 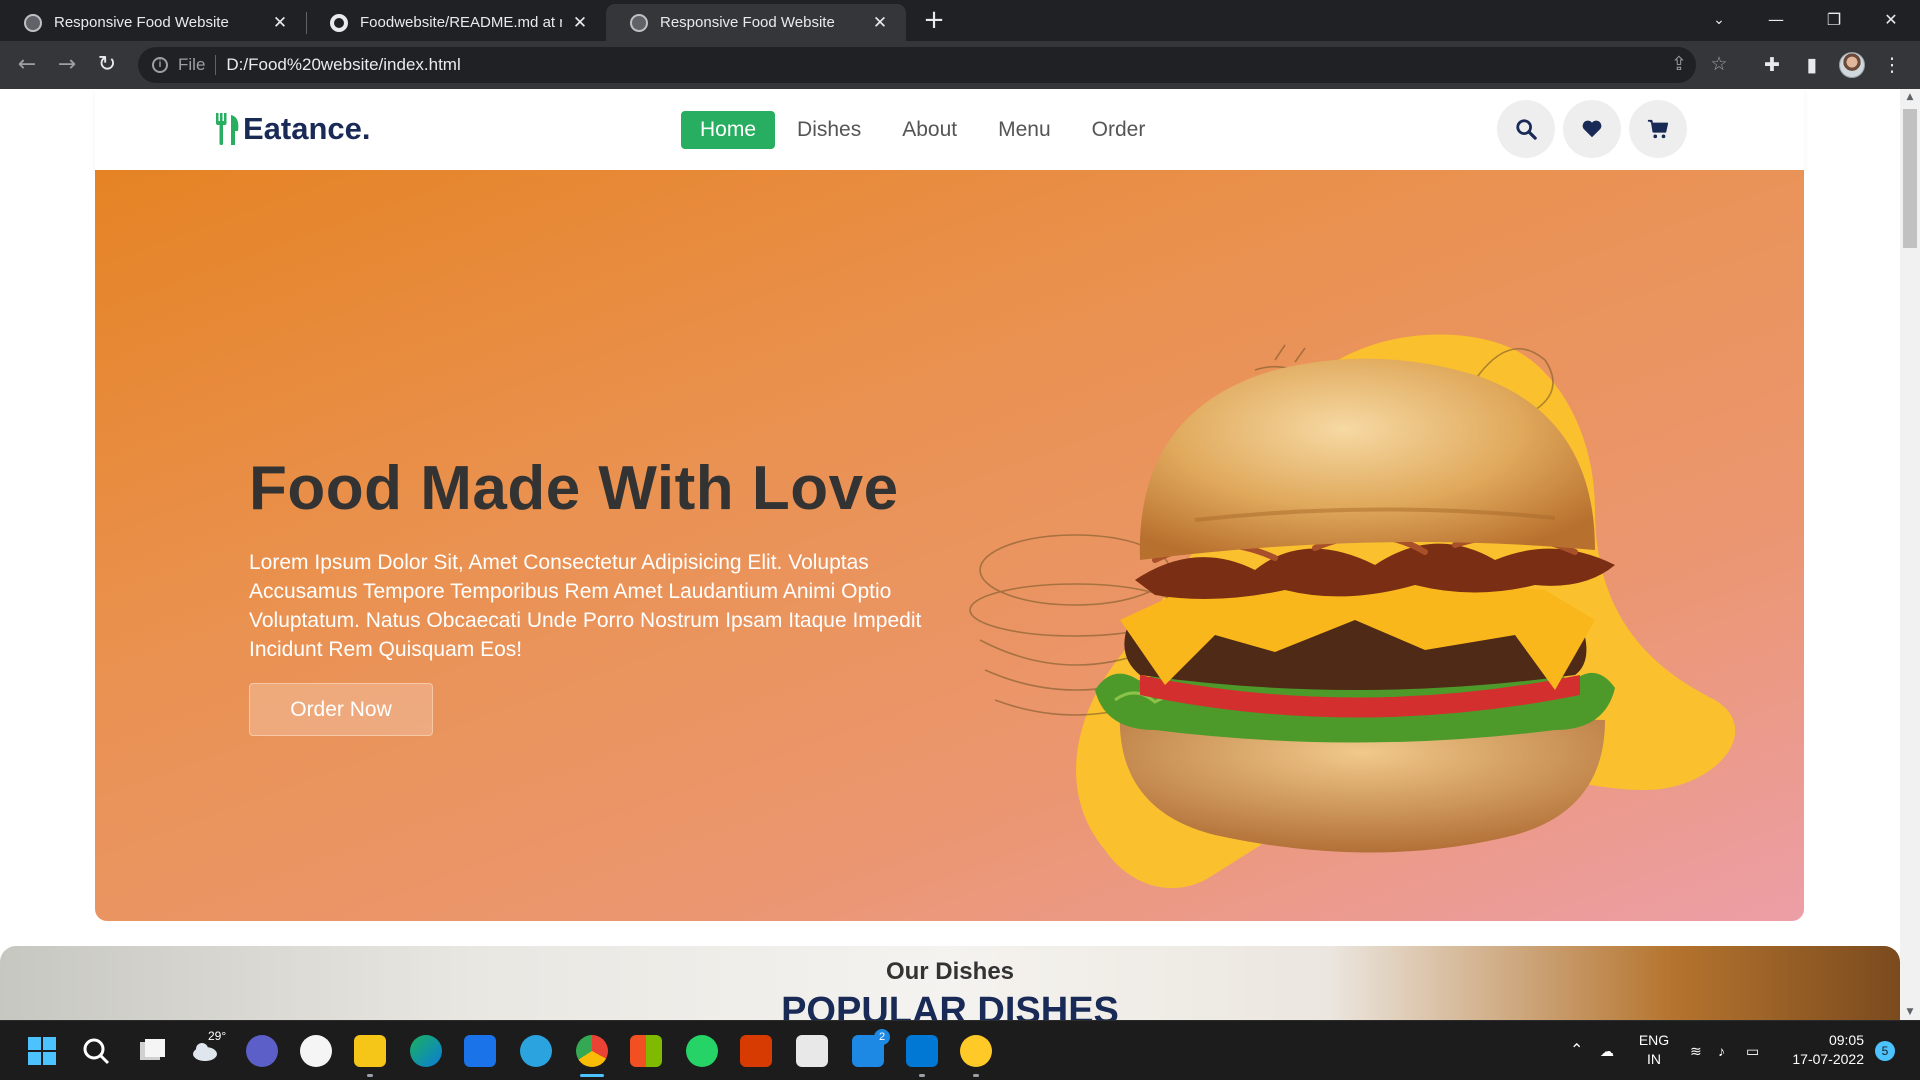 What do you see at coordinates (217, 1036) in the screenshot?
I see `weather-temp: 29°` at bounding box center [217, 1036].